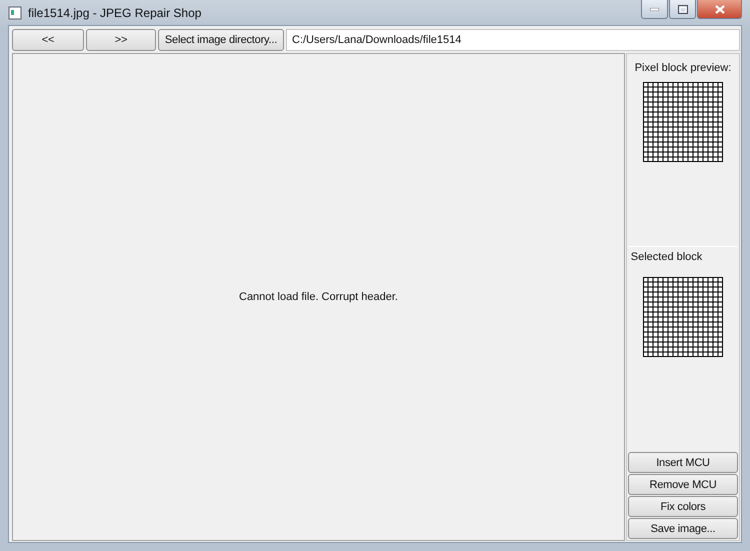 This screenshot has width=750, height=551. I want to click on window-title: file1514.jpg - JPEG Repair Shop, so click(115, 13).